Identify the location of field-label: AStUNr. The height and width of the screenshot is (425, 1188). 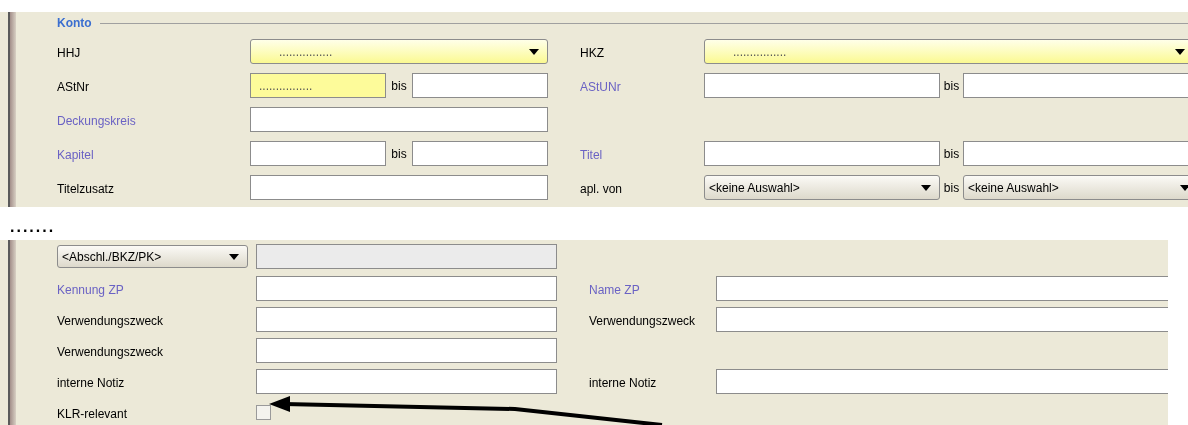
(600, 86).